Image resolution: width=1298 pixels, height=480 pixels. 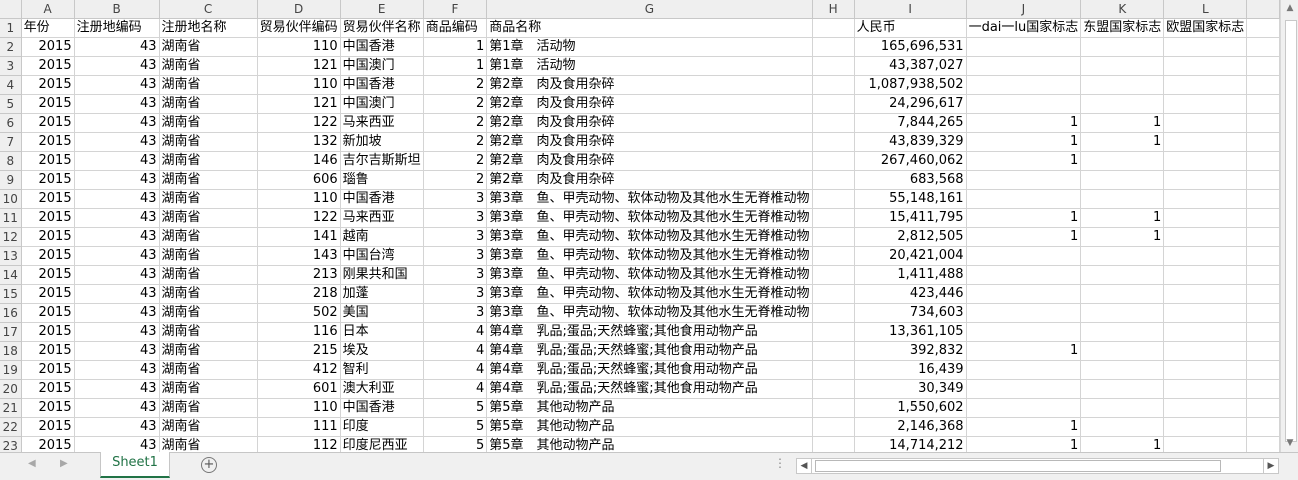 What do you see at coordinates (1289, 443) in the screenshot?
I see `scroll-down-icon: ▼` at bounding box center [1289, 443].